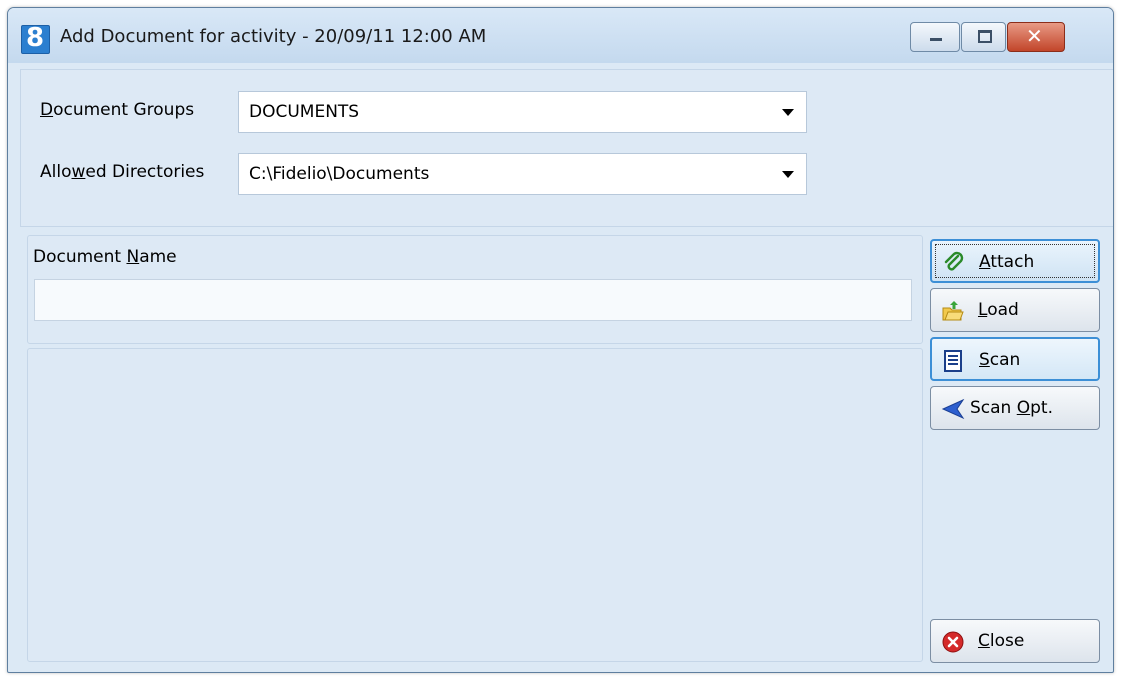  What do you see at coordinates (954, 261) in the screenshot?
I see `paperclip-icon` at bounding box center [954, 261].